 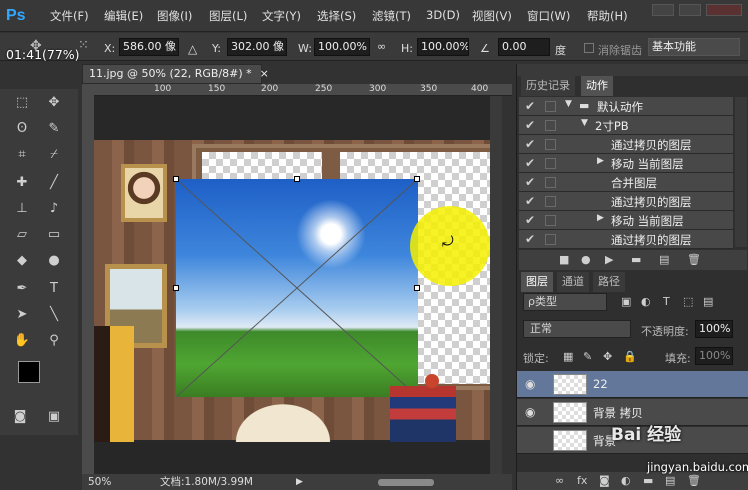 What do you see at coordinates (264, 73) in the screenshot?
I see `close-tab-icon: ×` at bounding box center [264, 73].